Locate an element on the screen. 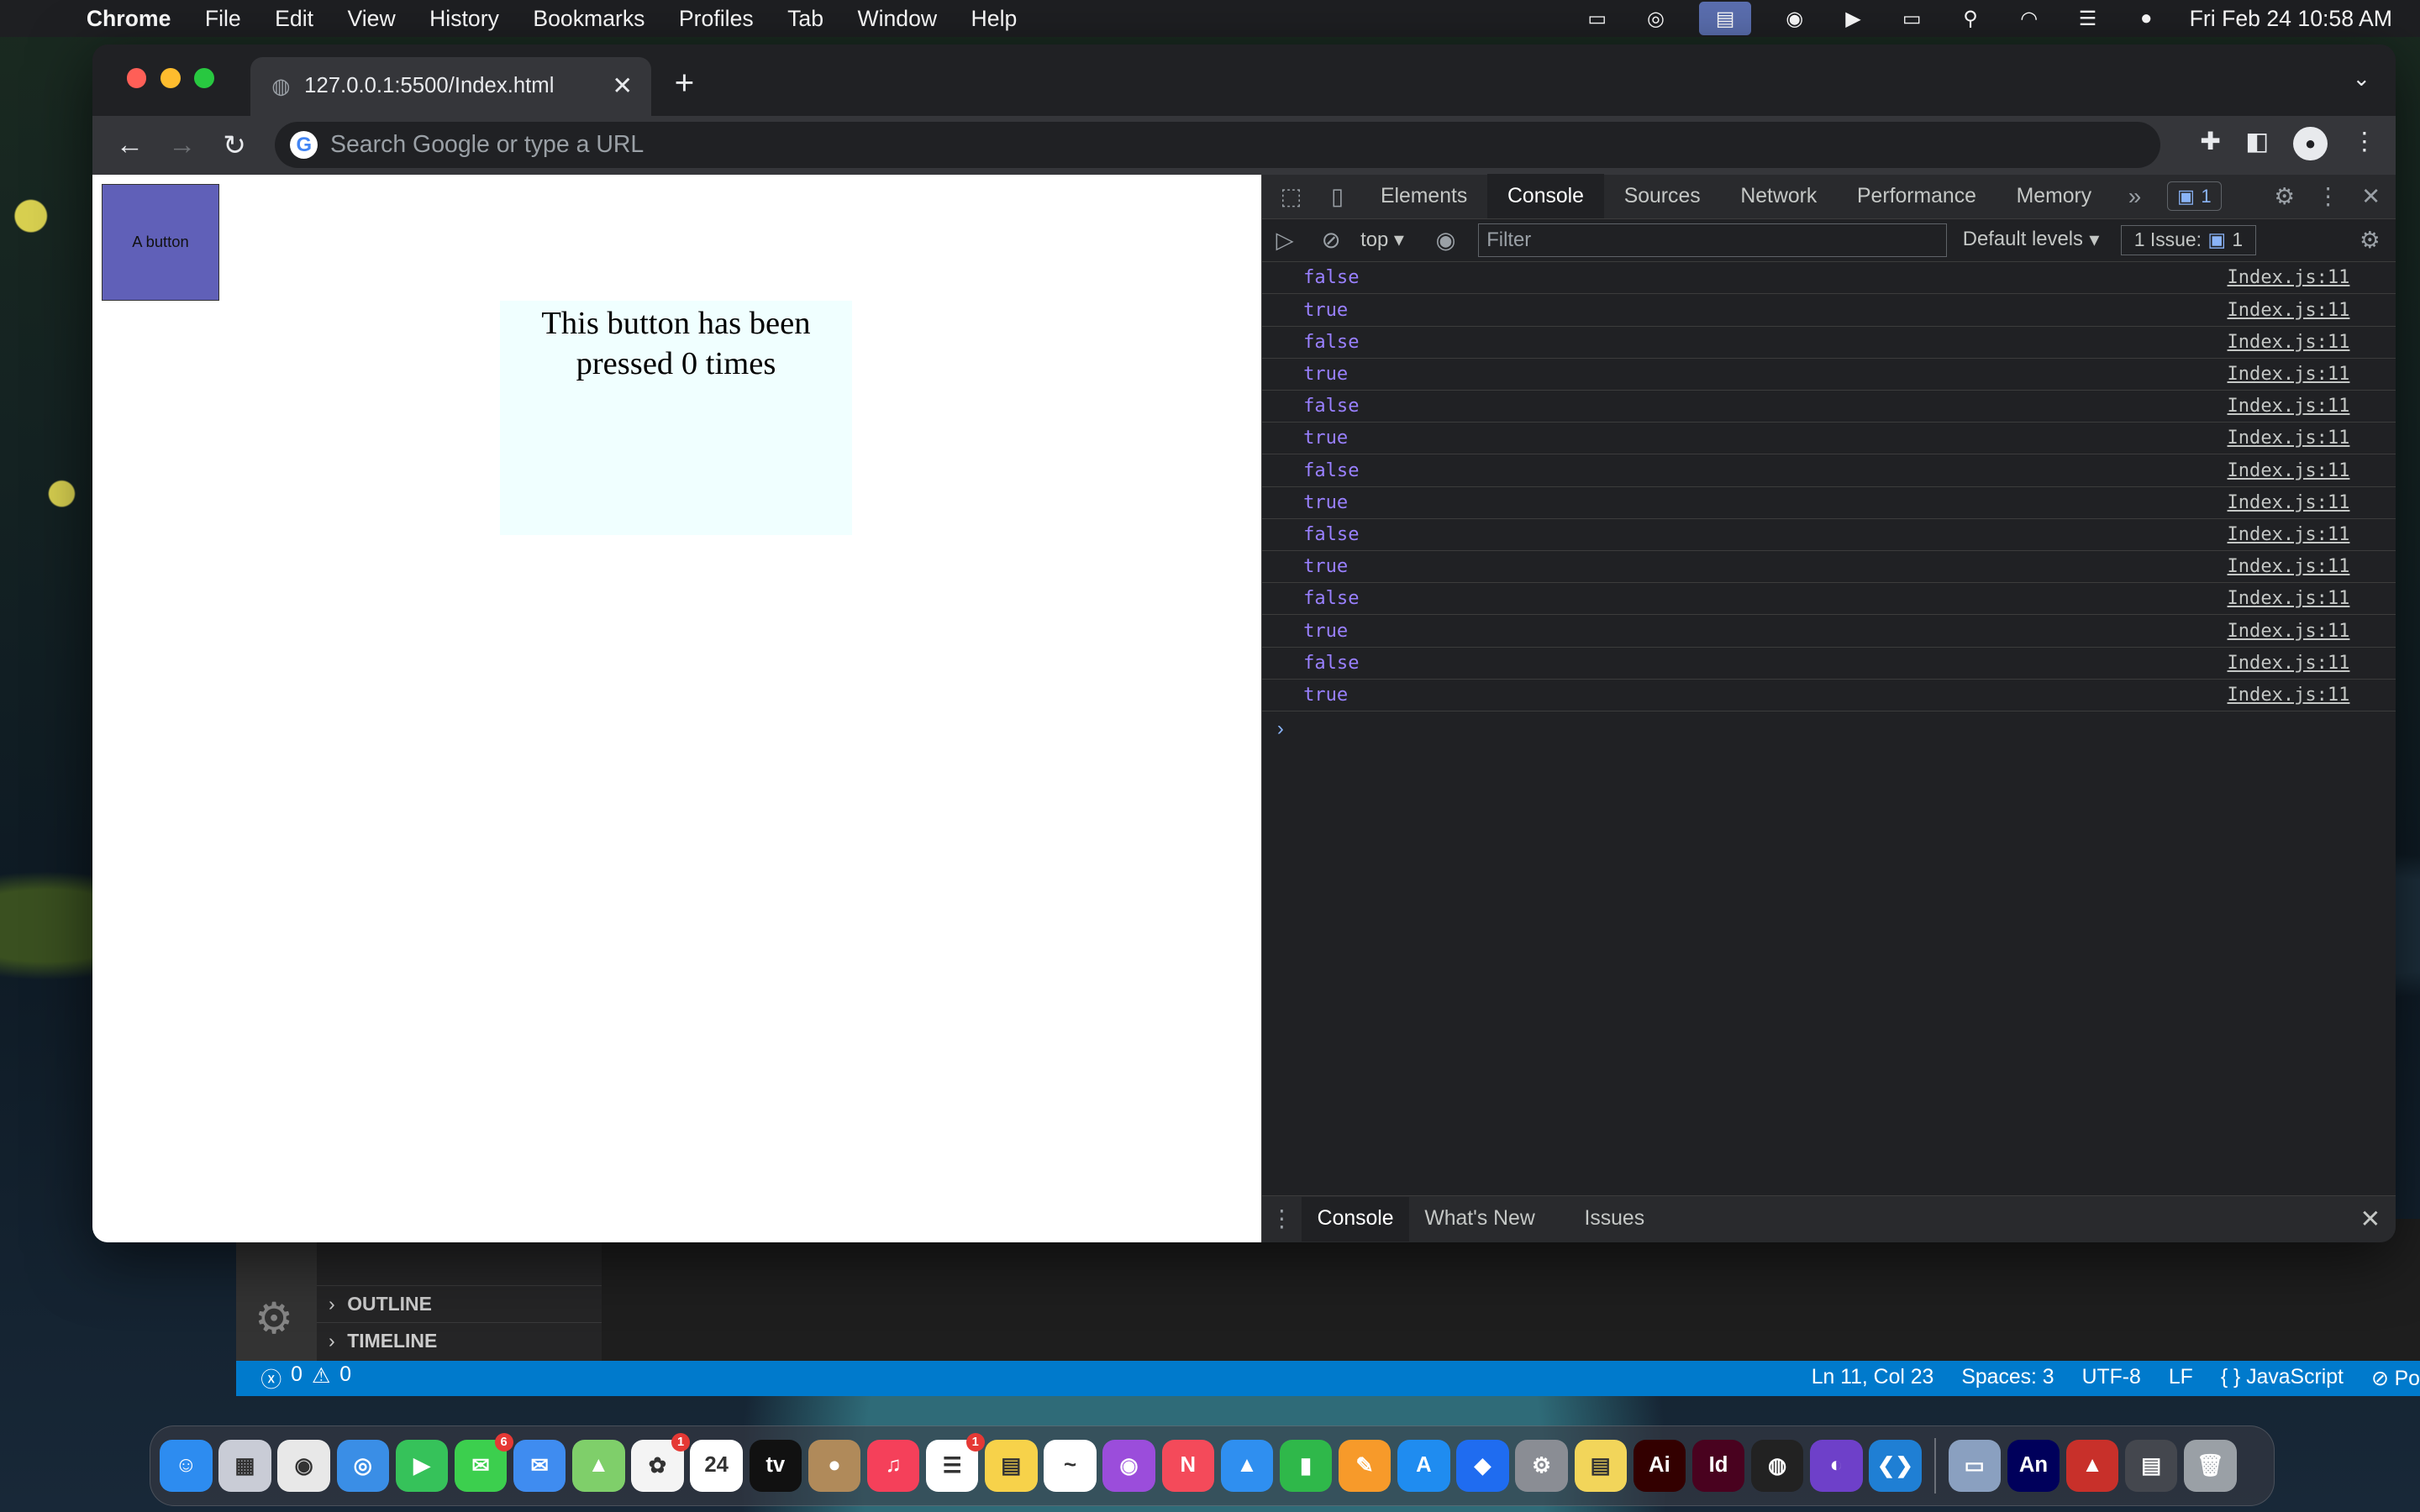  drawer-tab-console: Console is located at coordinates (1355, 1219).